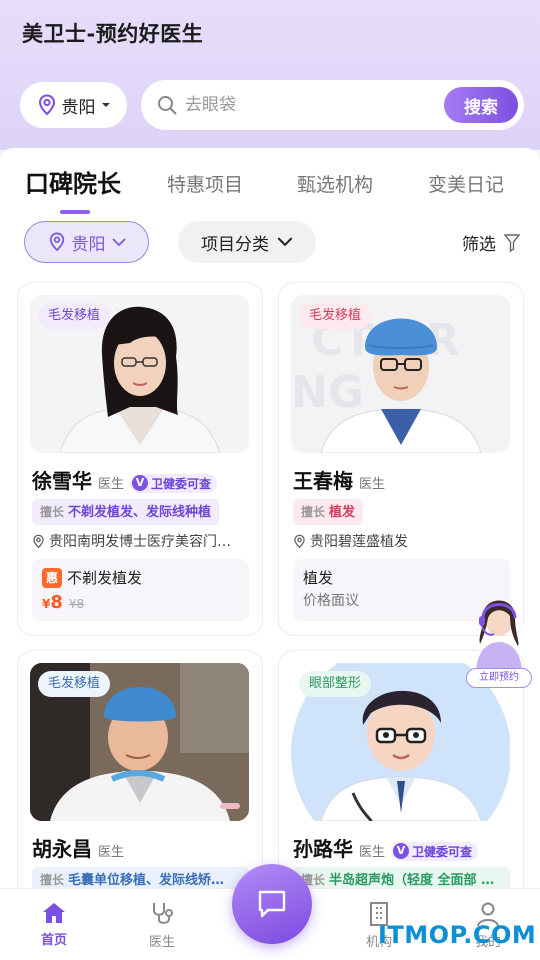 This screenshot has height=960, width=540. I want to click on doctor-name: 胡永昌 医生, so click(78, 847).